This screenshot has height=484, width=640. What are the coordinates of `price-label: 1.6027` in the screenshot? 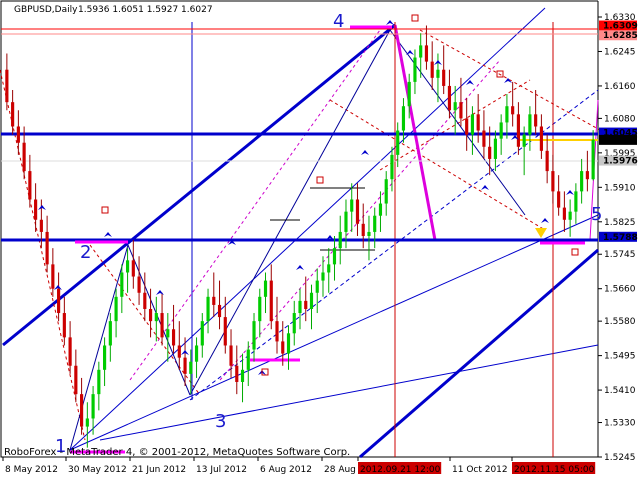 It's located at (618, 140).